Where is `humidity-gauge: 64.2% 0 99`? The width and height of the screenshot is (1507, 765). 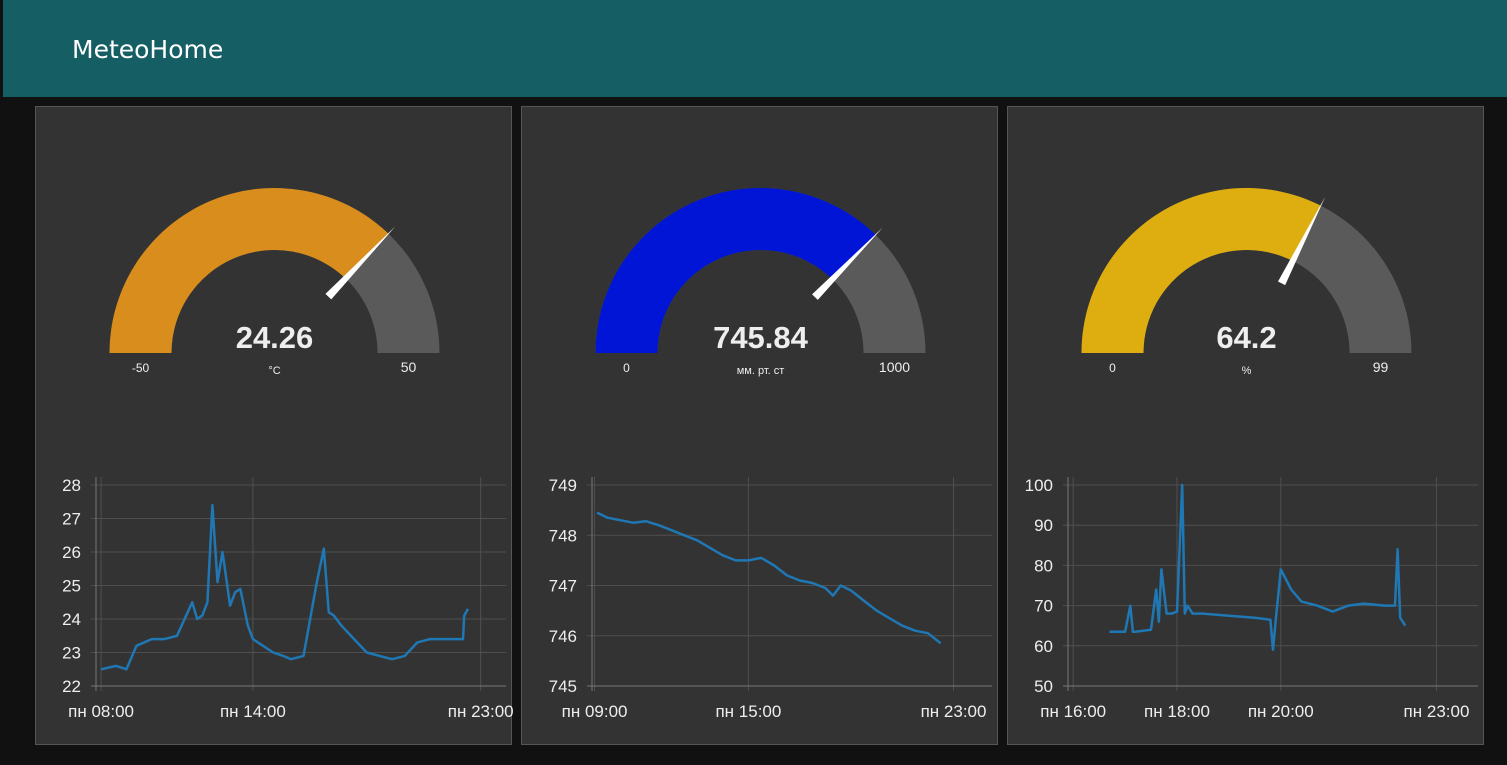
humidity-gauge: 64.2% 0 99 is located at coordinates (1246, 282).